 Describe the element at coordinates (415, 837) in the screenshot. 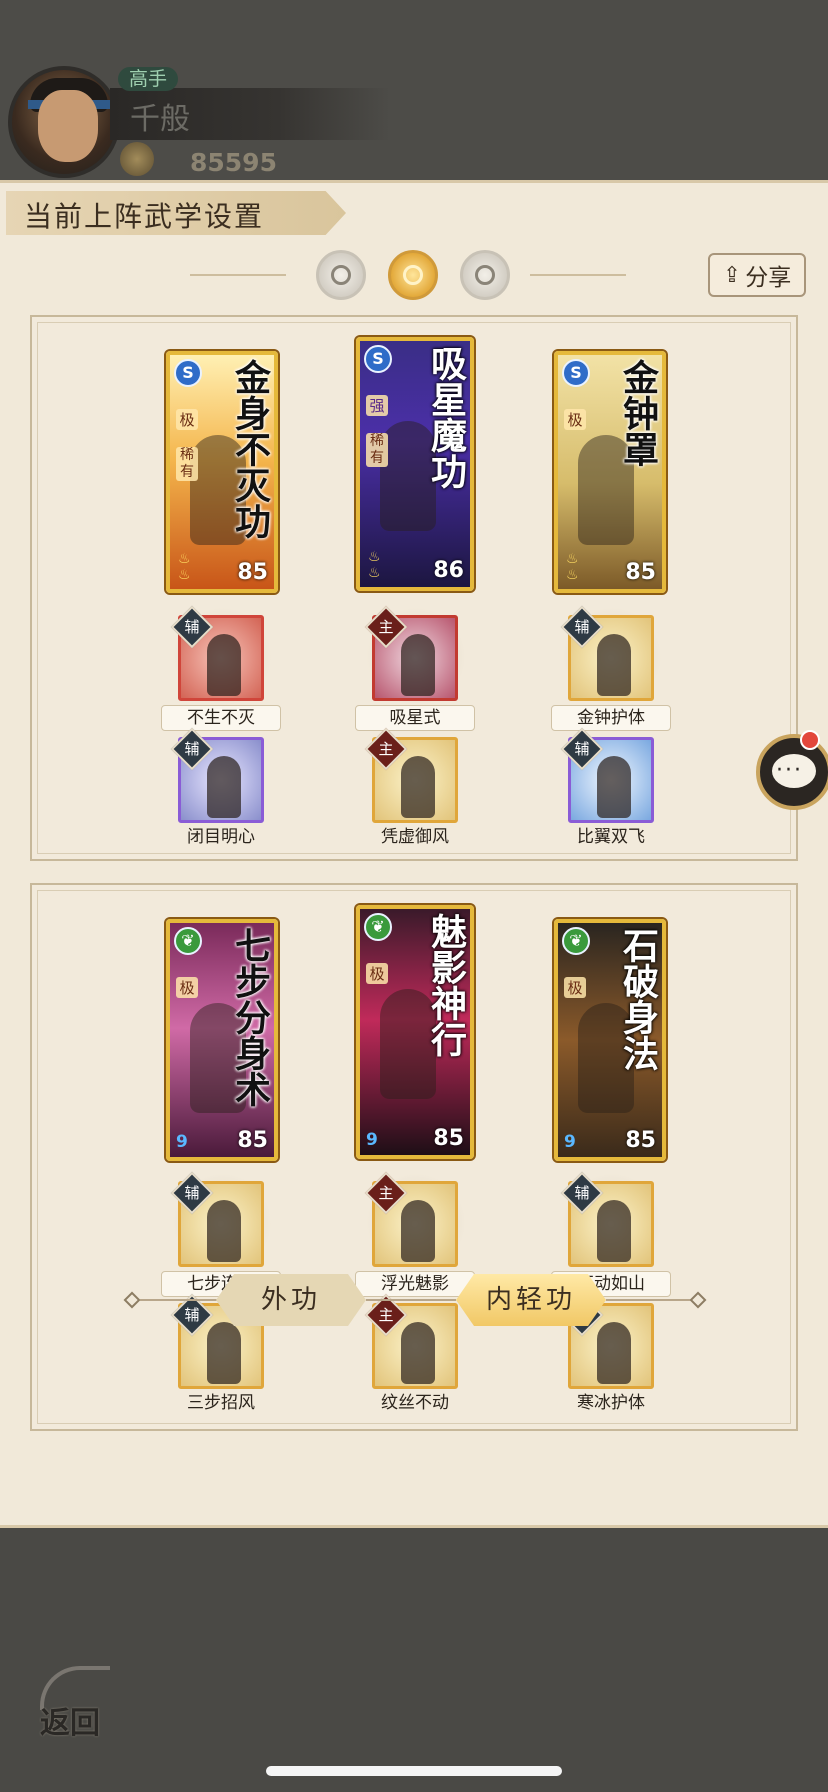

I see `skill-label: 凭虚御风` at that location.